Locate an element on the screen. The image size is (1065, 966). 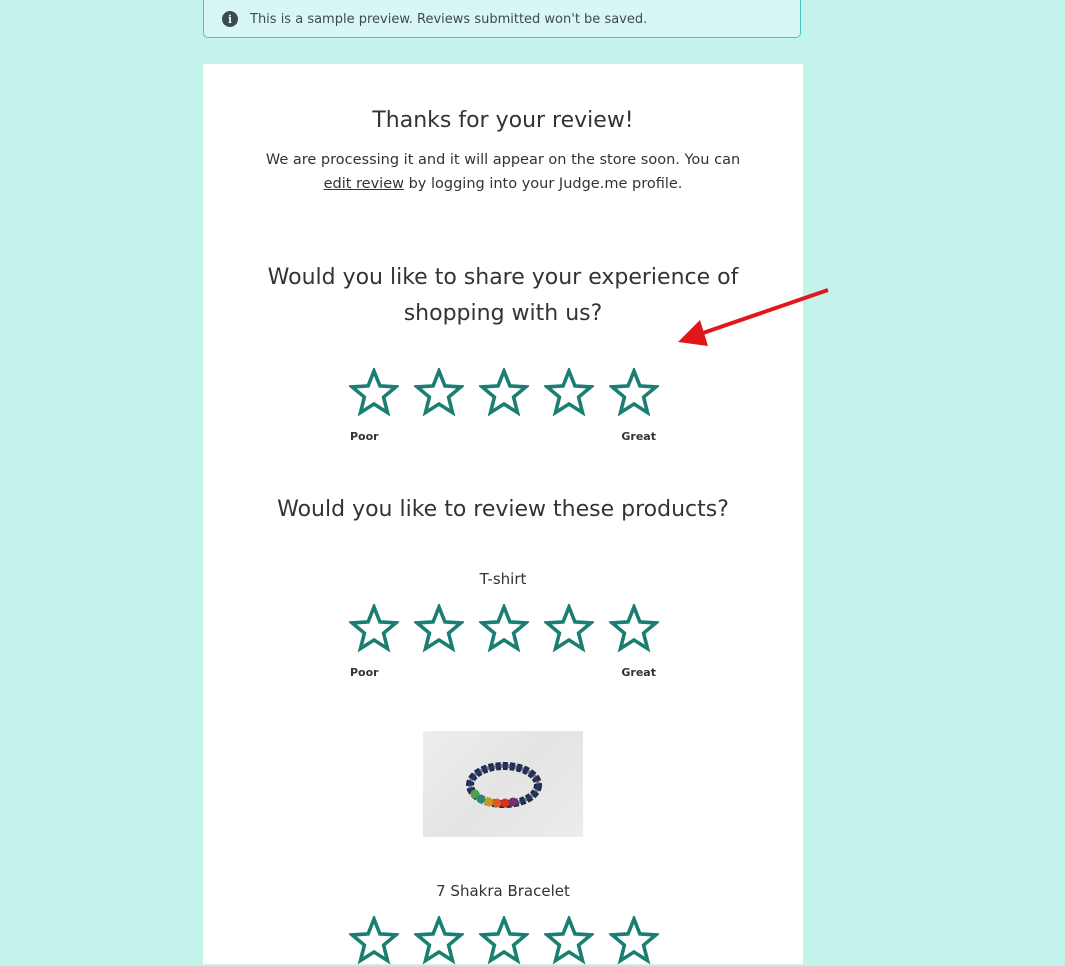
products-question: Would you like to review these products? is located at coordinates (503, 509).